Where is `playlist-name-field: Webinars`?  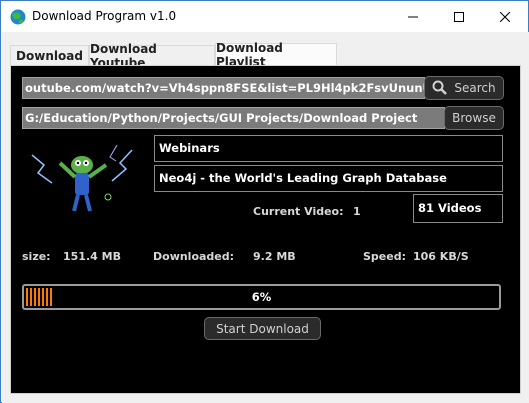 playlist-name-field: Webinars is located at coordinates (328, 148).